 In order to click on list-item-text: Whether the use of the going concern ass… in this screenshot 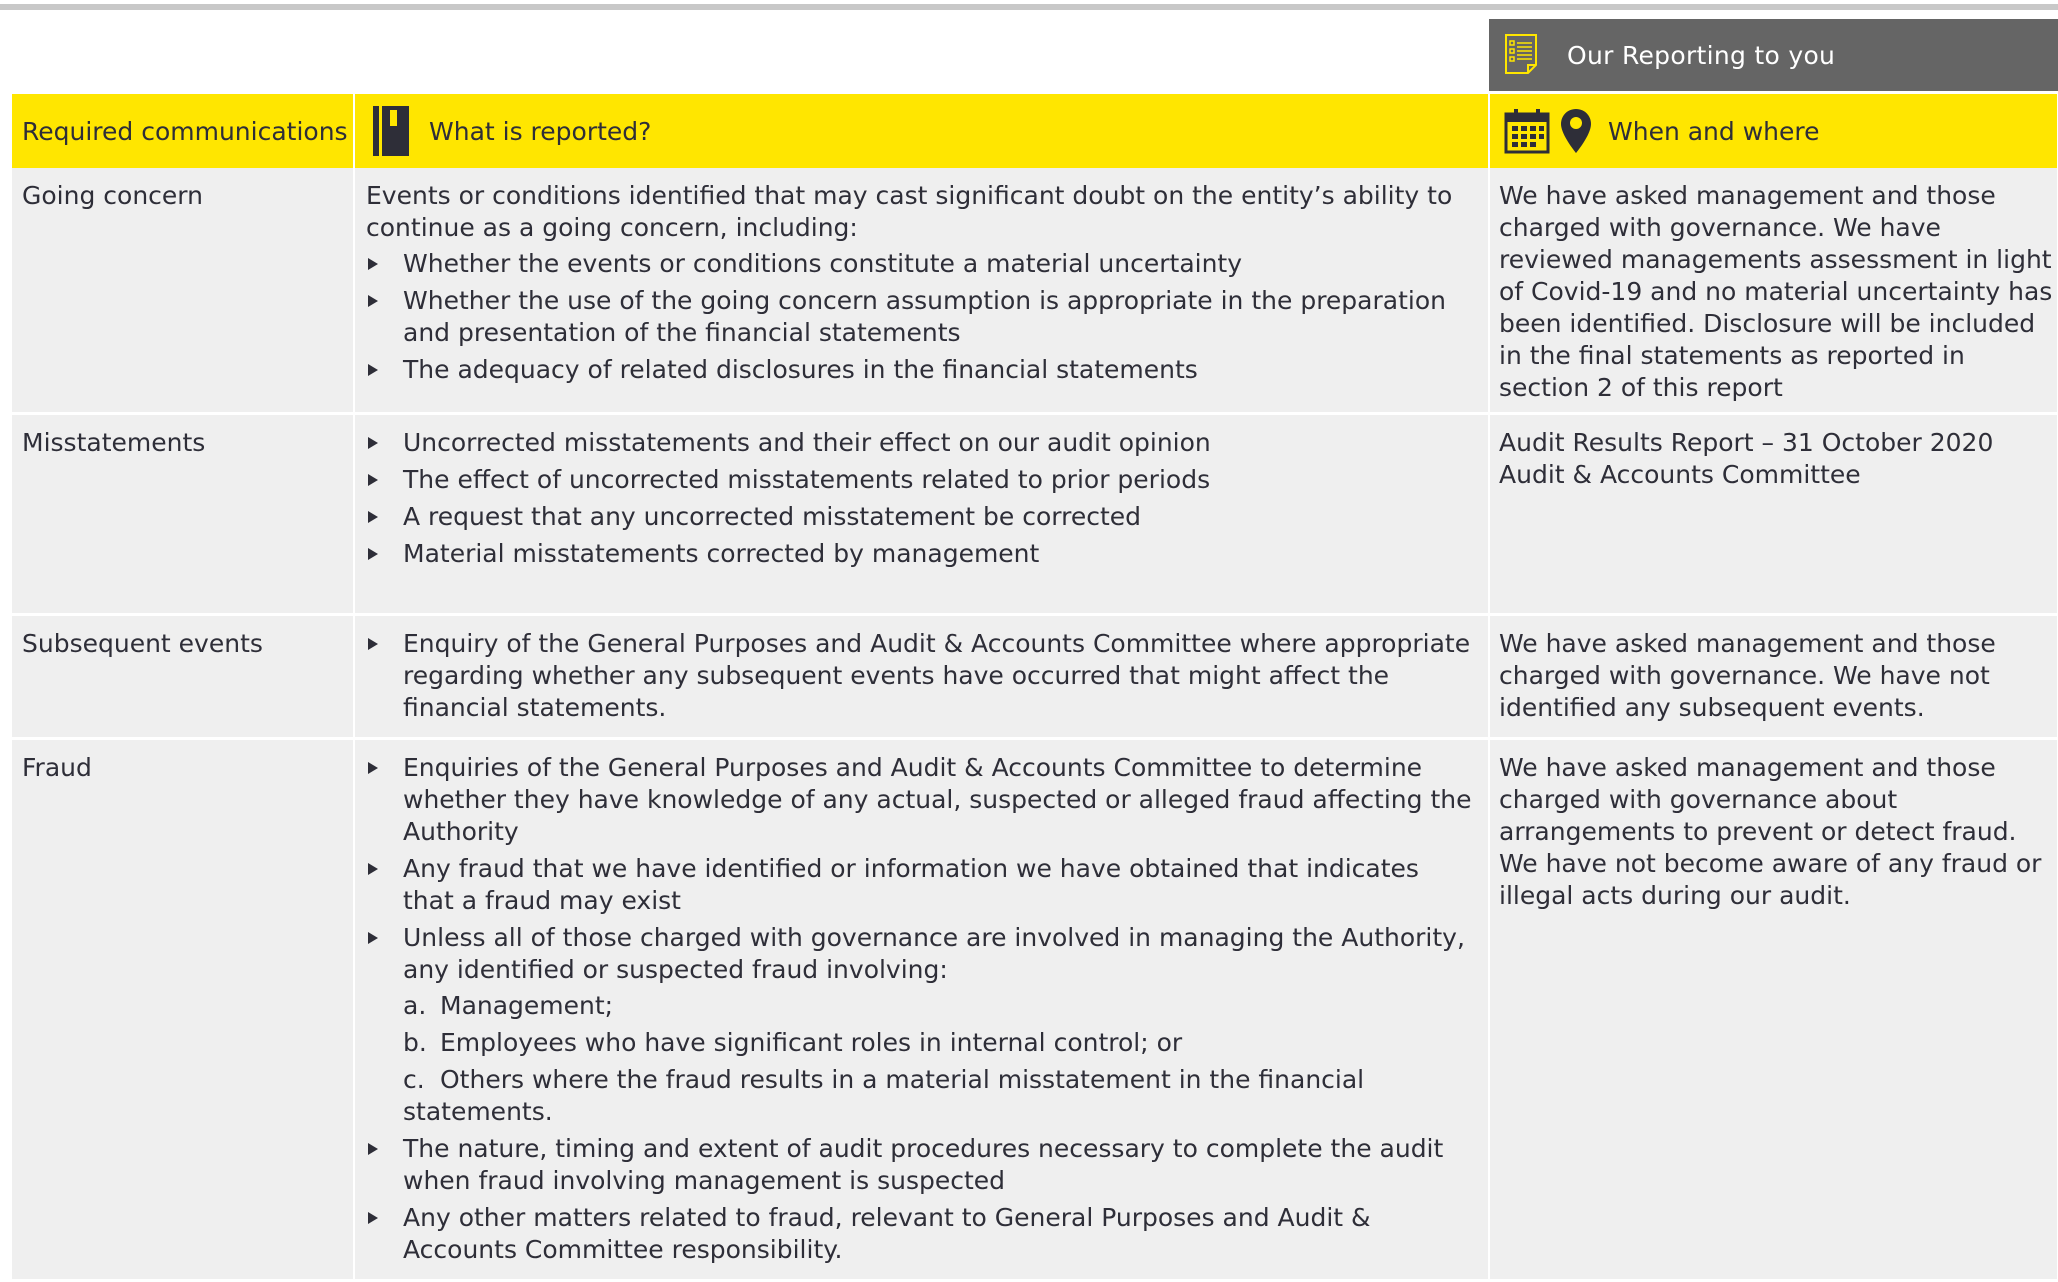, I will do `click(924, 316)`.